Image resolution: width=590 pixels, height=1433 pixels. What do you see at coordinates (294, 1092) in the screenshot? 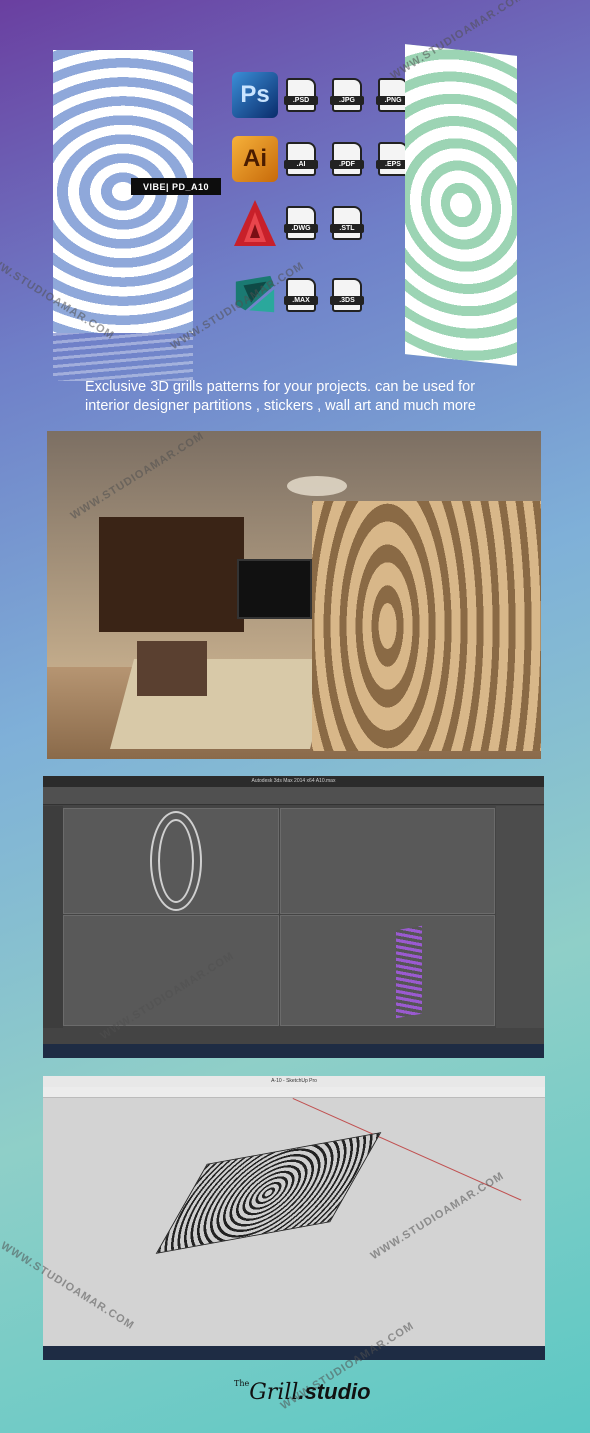
I see `sketchup-toolbar` at bounding box center [294, 1092].